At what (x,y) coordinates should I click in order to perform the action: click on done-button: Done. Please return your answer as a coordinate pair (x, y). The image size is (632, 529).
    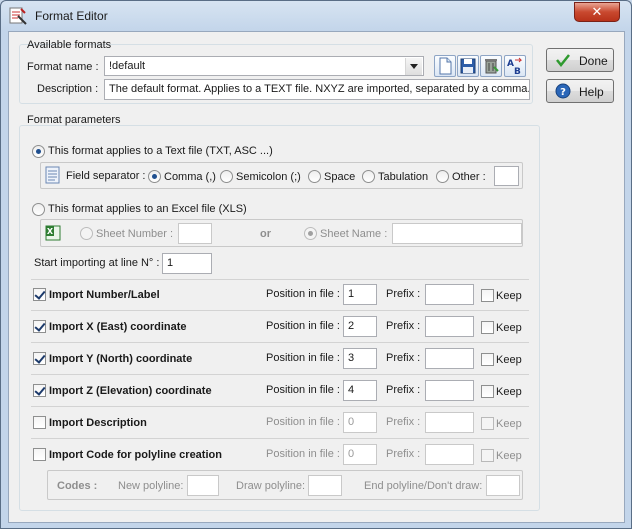
    Looking at the image, I should click on (580, 60).